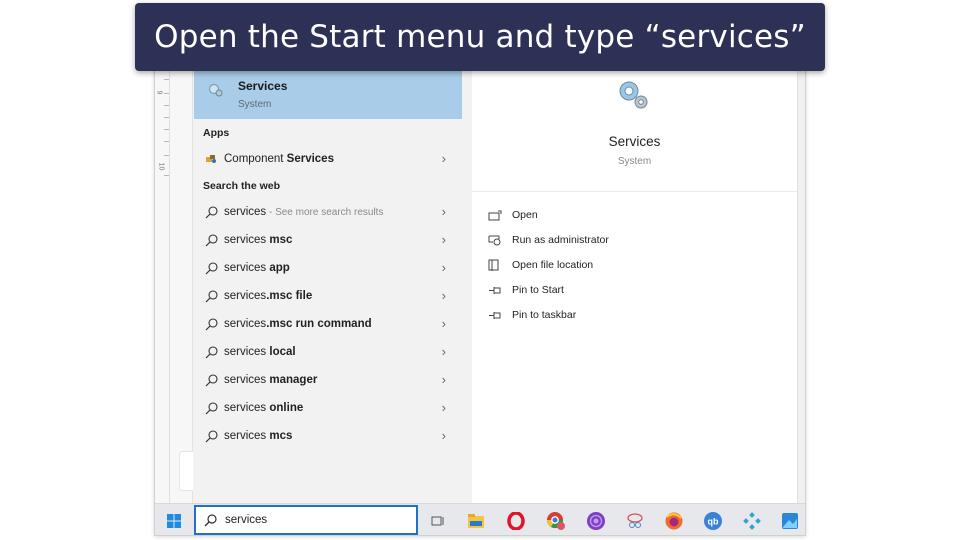  Describe the element at coordinates (538, 290) in the screenshot. I see `action-label: Pin to Start` at that location.